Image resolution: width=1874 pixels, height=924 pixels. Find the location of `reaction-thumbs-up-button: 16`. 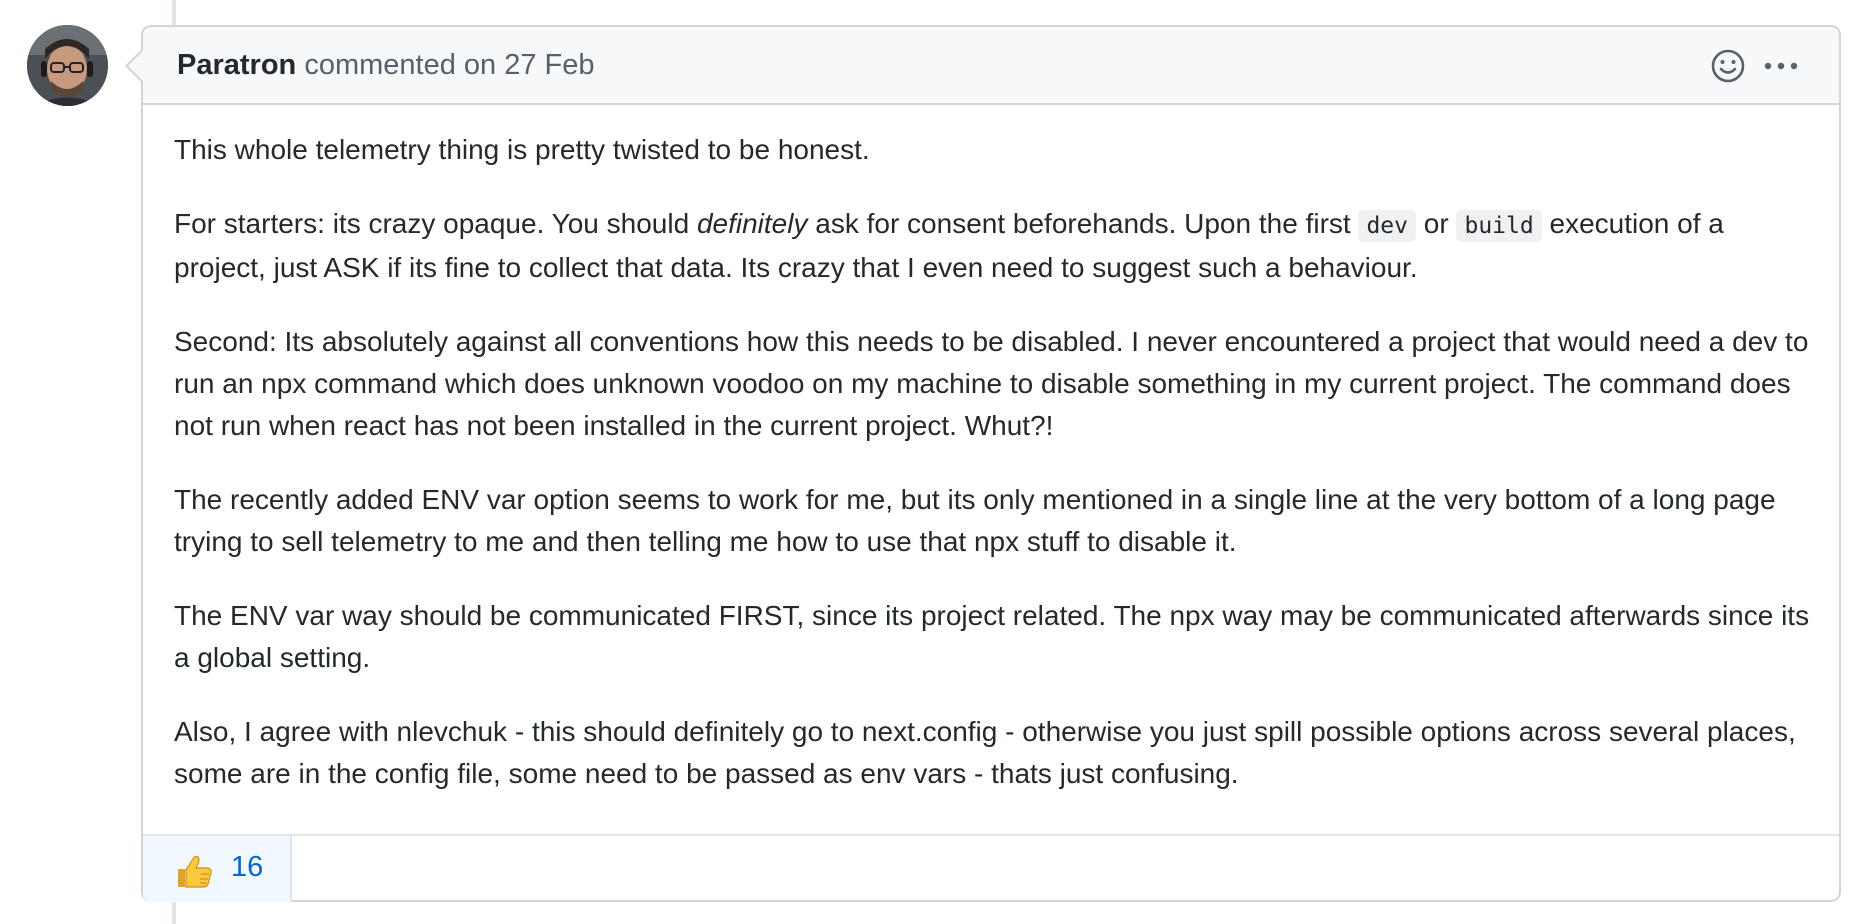

reaction-thumbs-up-button: 16 is located at coordinates (217, 869).